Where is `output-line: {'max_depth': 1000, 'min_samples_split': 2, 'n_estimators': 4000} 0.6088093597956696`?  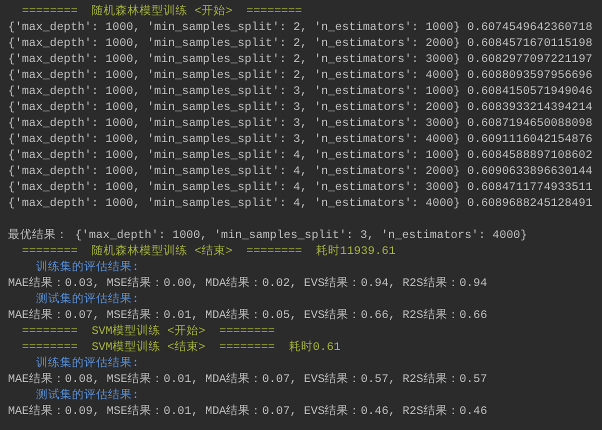
output-line: {'max_depth': 1000, 'min_samples_split': 2, 'n_estimators': 4000} 0.6088093597956696 is located at coordinates (300, 75).